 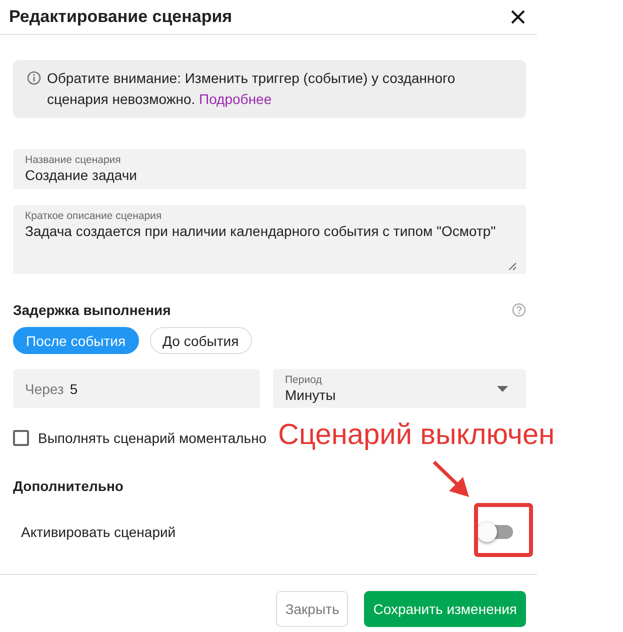 What do you see at coordinates (21, 438) in the screenshot?
I see `checkbox` at bounding box center [21, 438].